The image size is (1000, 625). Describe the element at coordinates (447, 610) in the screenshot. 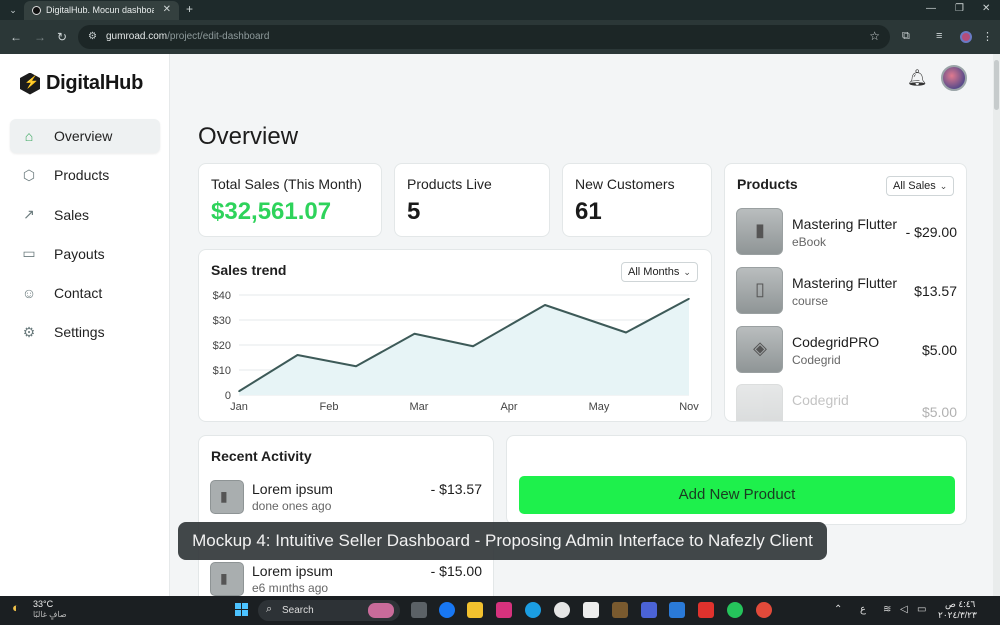

I see `facebook-icon` at that location.